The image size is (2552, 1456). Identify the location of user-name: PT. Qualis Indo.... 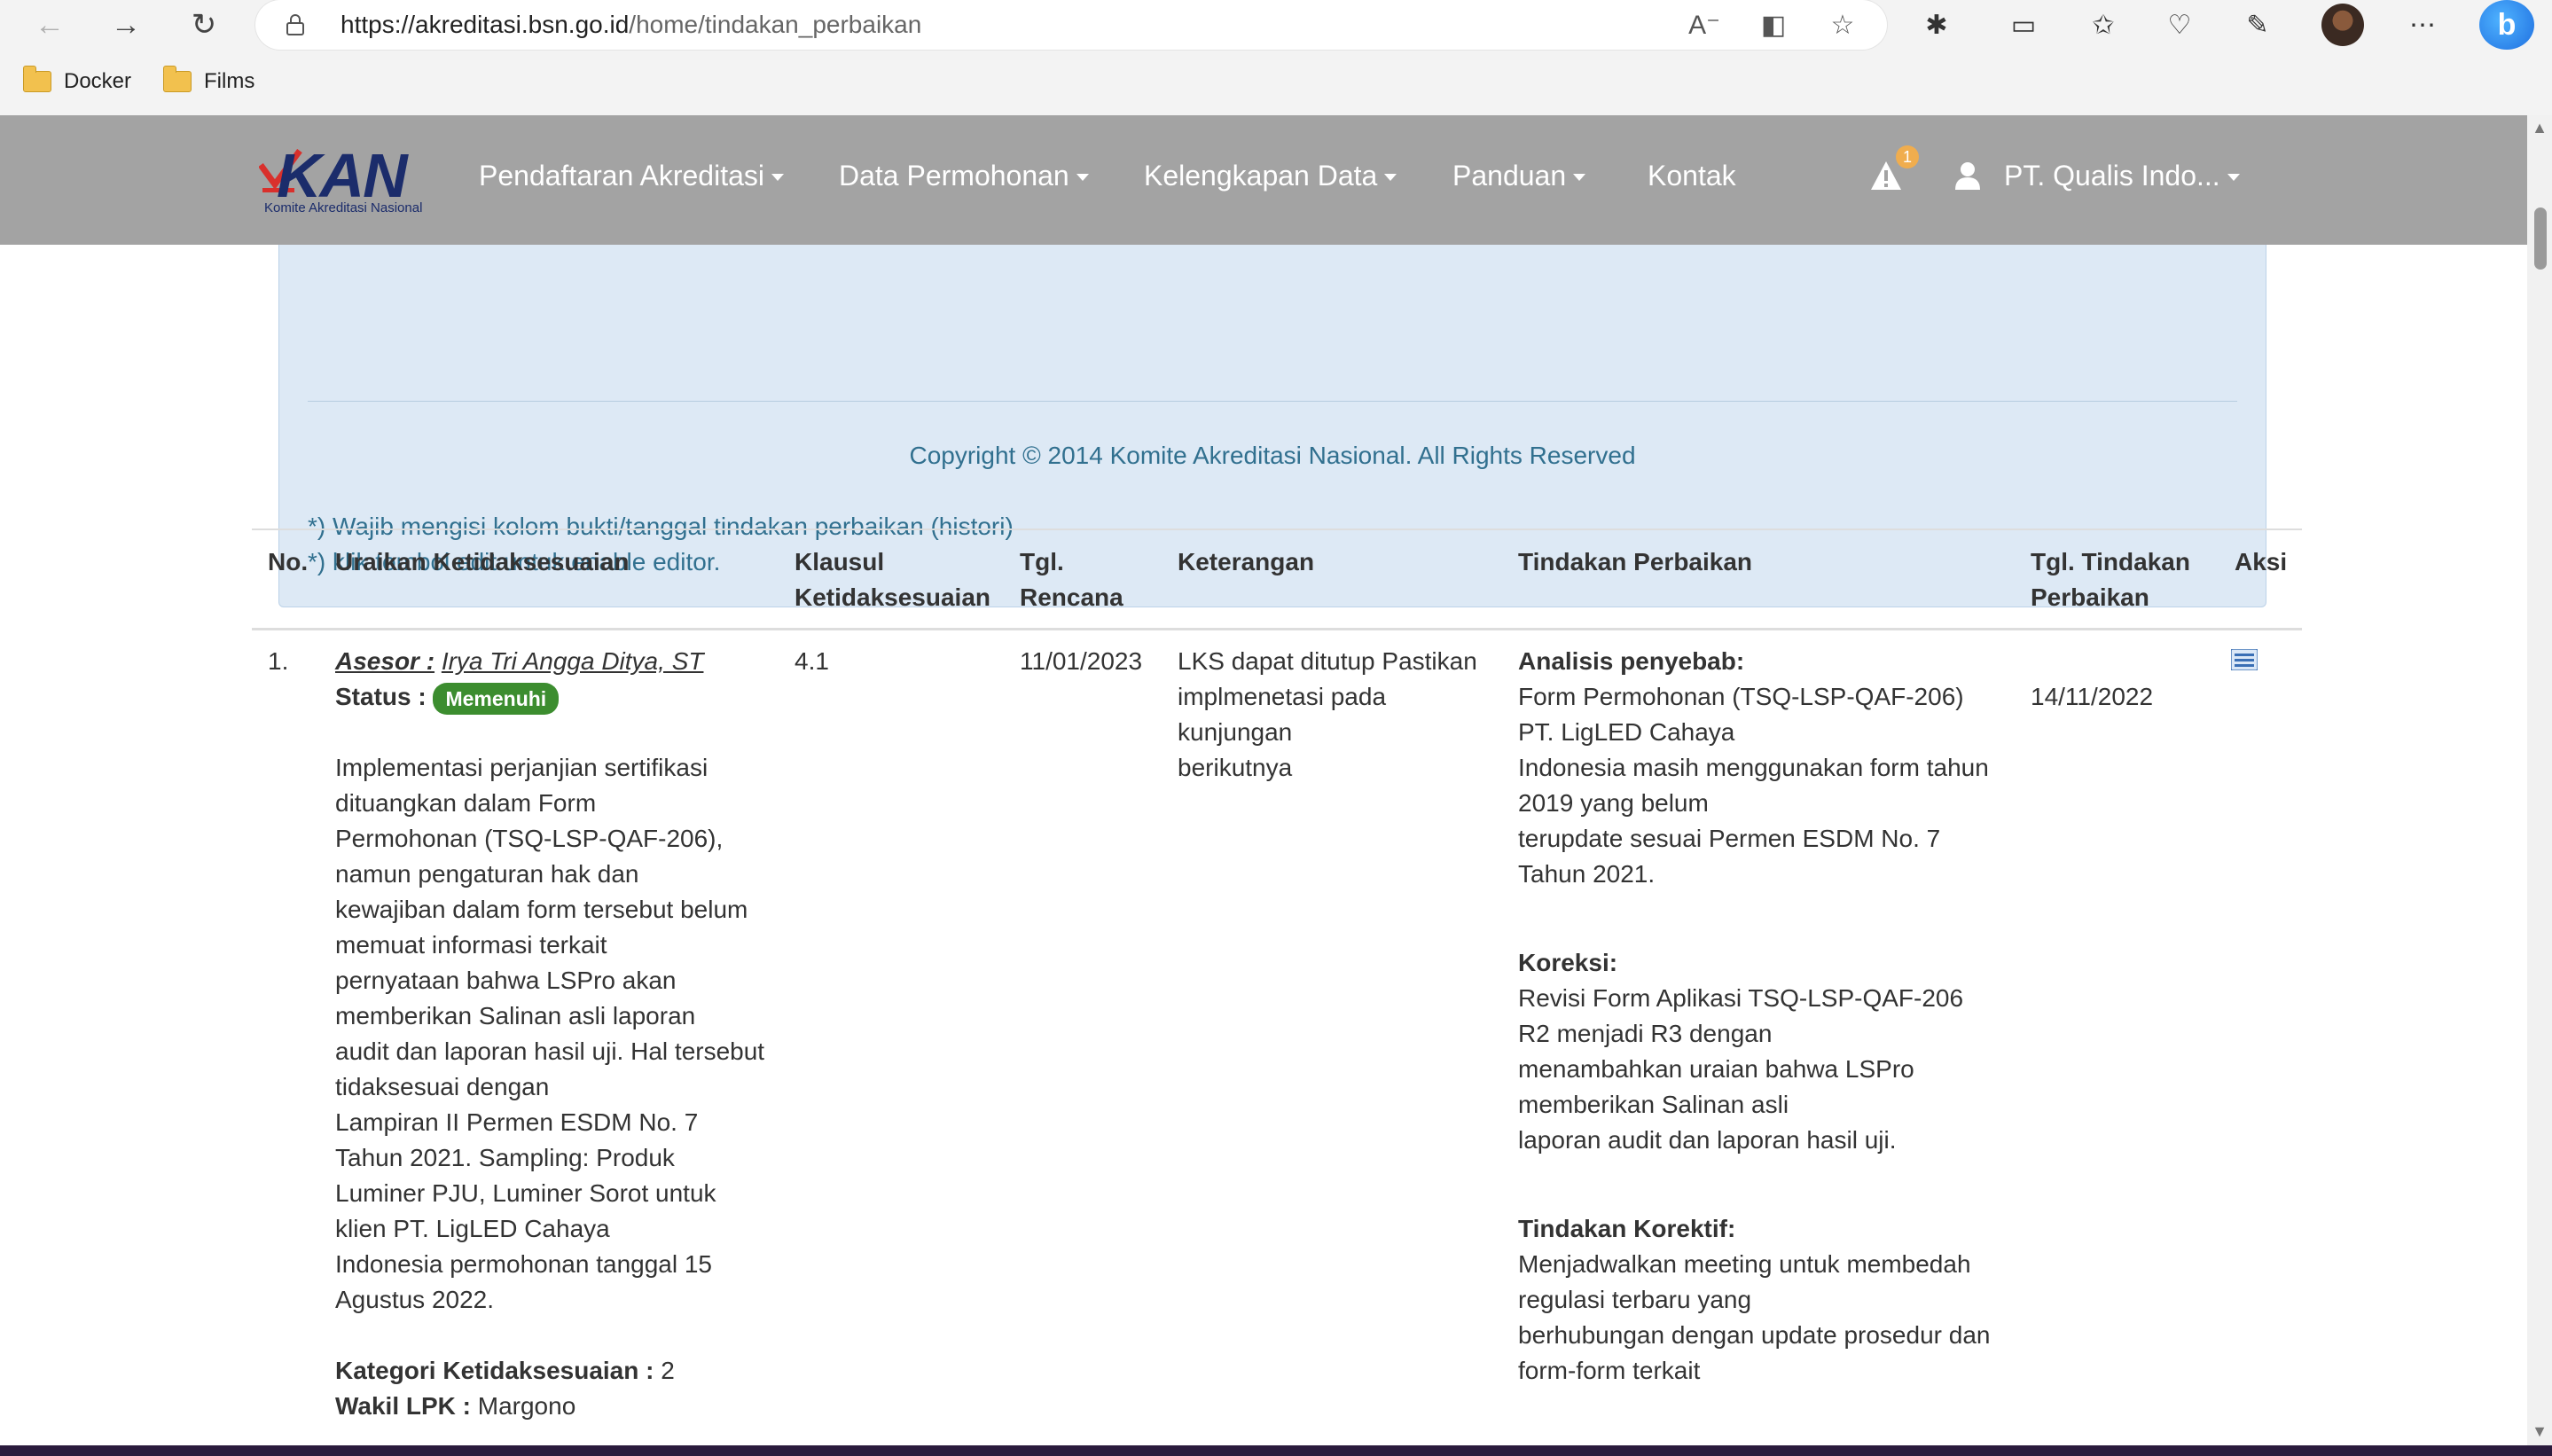
(2112, 176).